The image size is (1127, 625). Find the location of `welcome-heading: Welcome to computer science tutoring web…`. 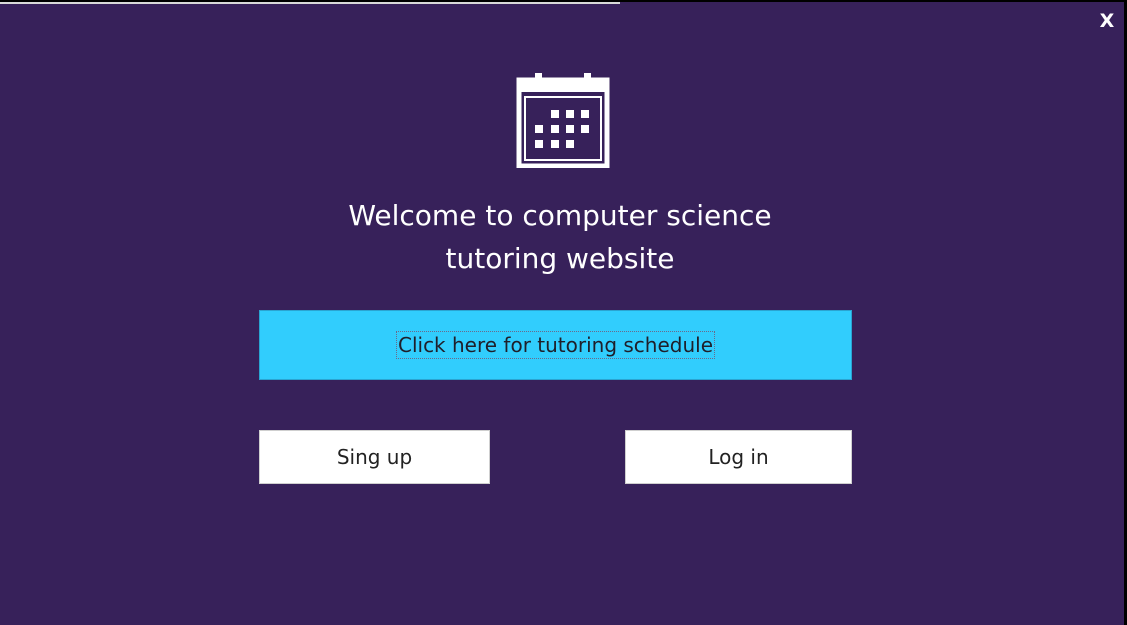

welcome-heading: Welcome to computer science tutoring web… is located at coordinates (560, 237).